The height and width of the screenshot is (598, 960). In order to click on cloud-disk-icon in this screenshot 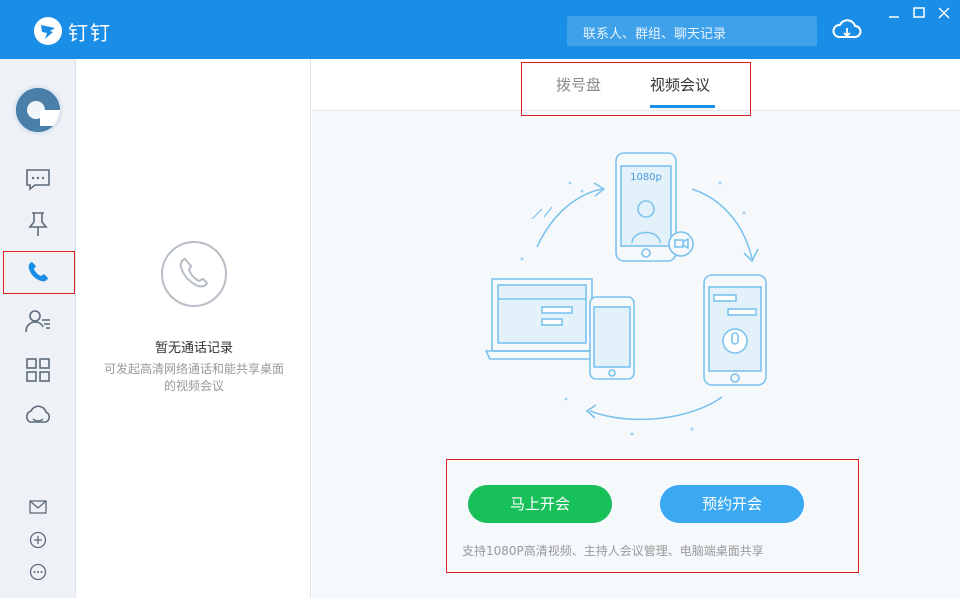, I will do `click(38, 415)`.